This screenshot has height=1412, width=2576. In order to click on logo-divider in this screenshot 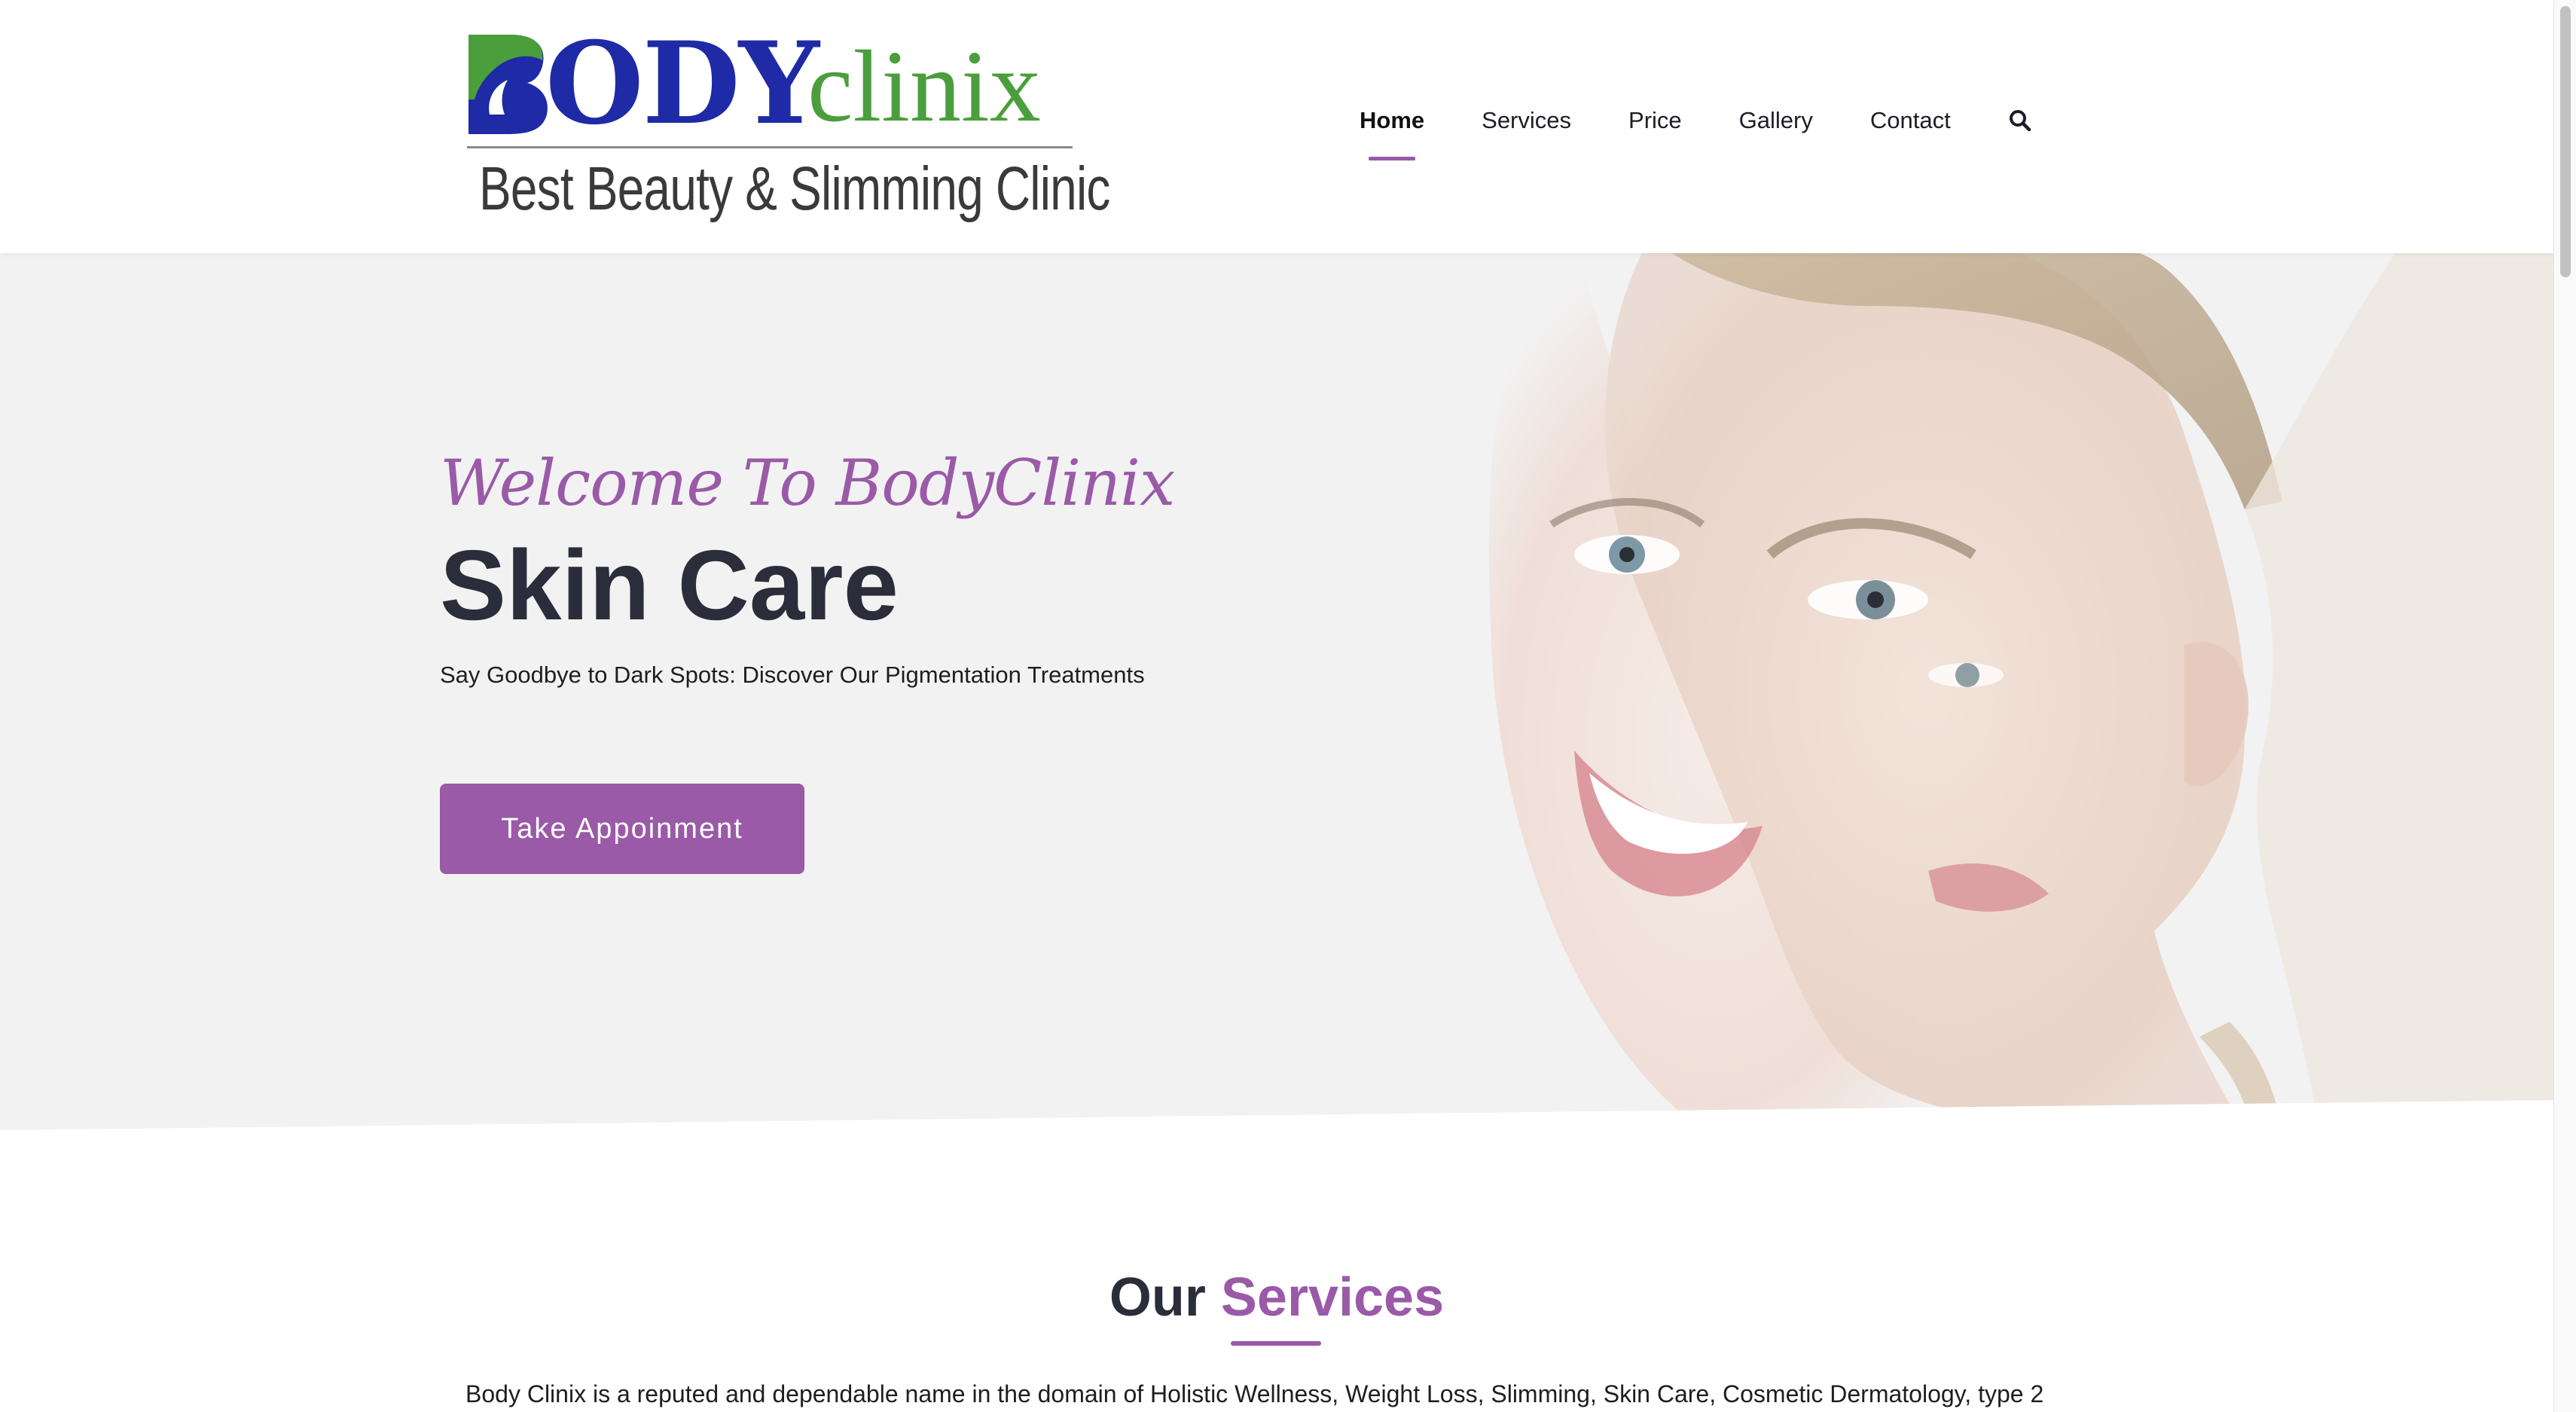, I will do `click(770, 147)`.